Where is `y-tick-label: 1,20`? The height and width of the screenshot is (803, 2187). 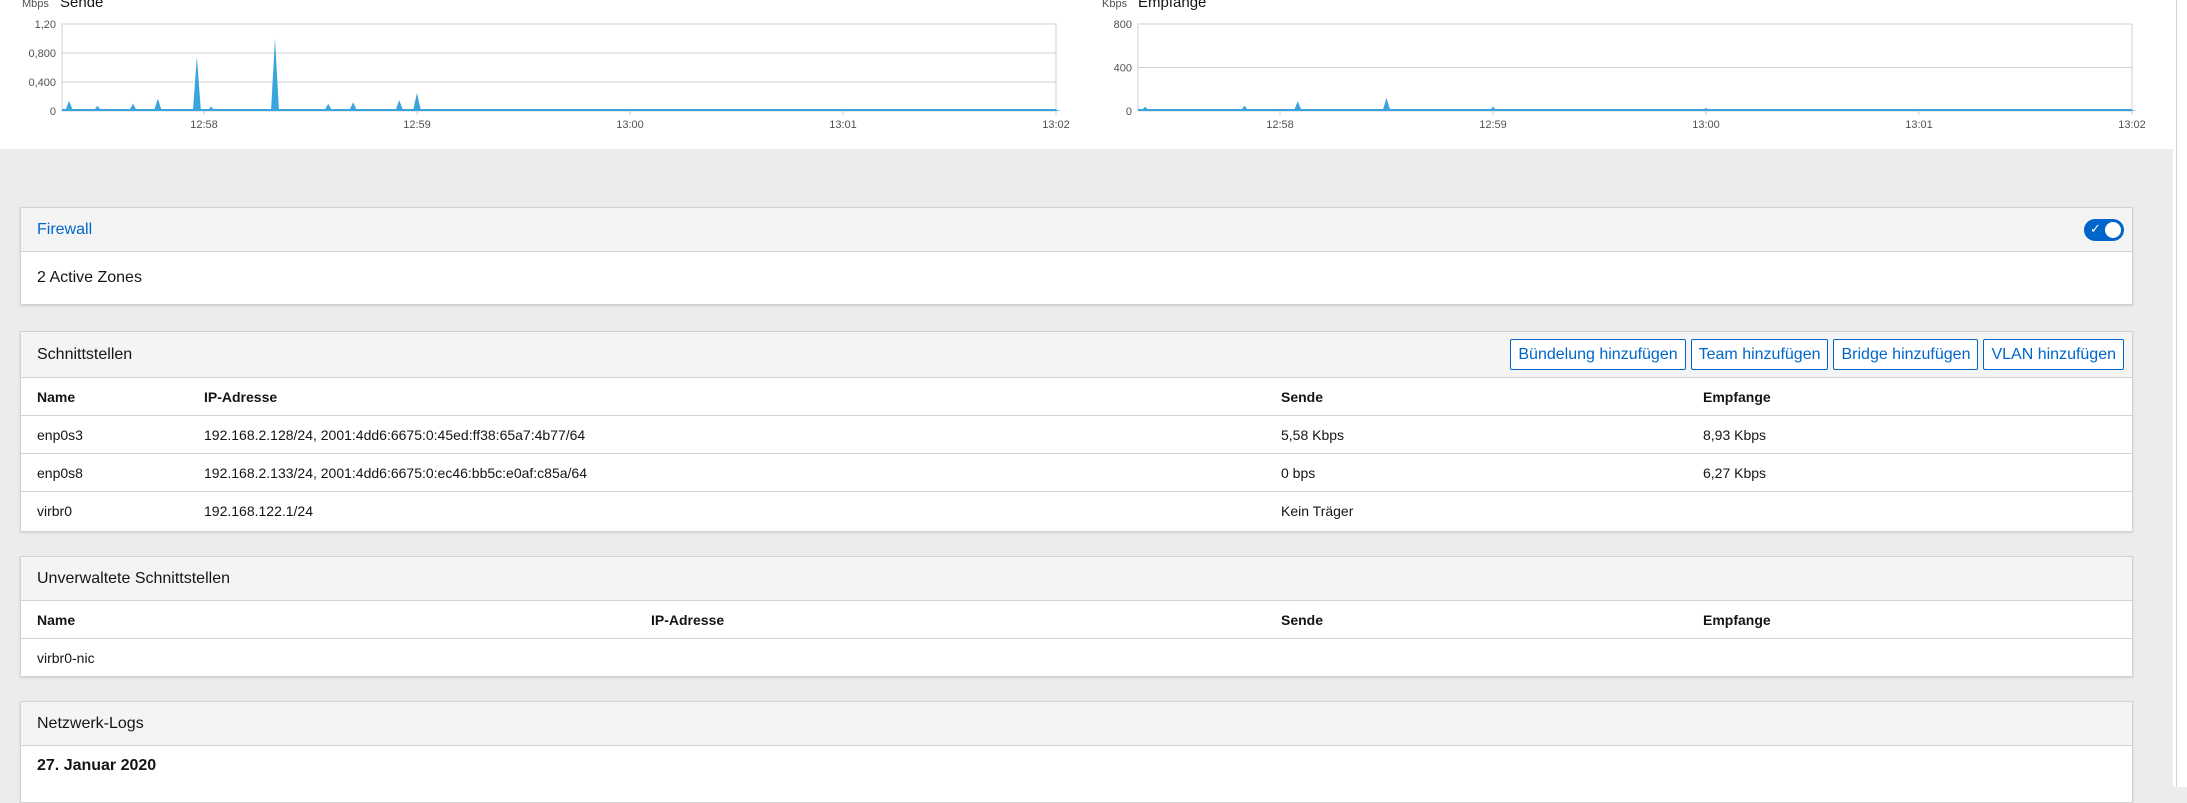
y-tick-label: 1,20 is located at coordinates (45, 25).